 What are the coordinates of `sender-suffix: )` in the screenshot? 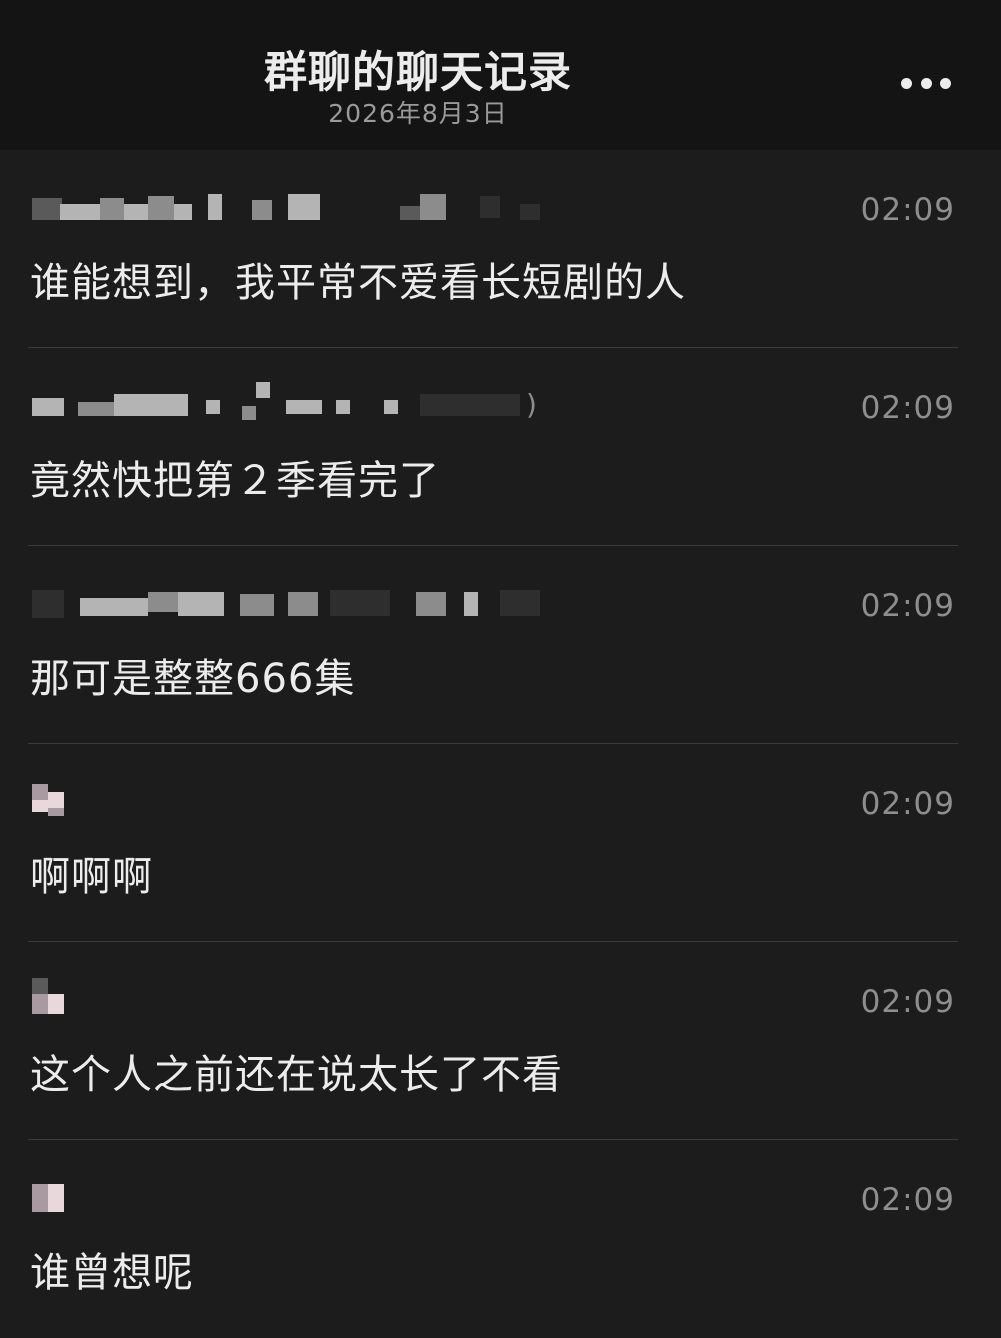 It's located at (531, 404).